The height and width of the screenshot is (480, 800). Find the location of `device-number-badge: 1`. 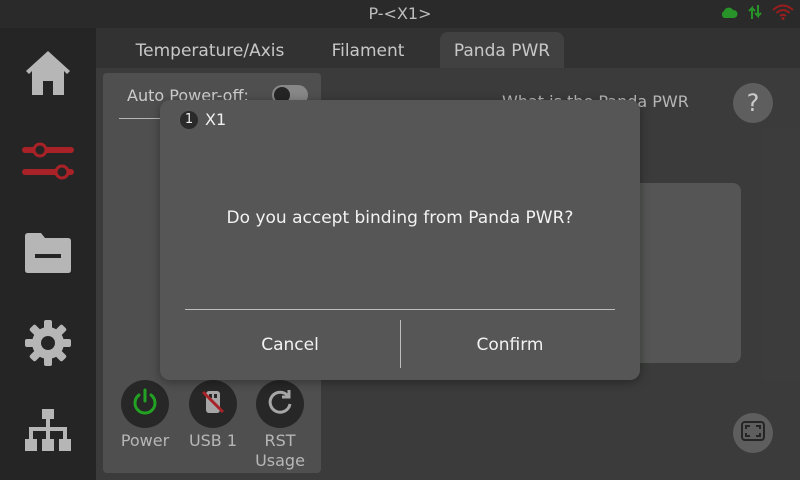

device-number-badge: 1 is located at coordinates (189, 120).